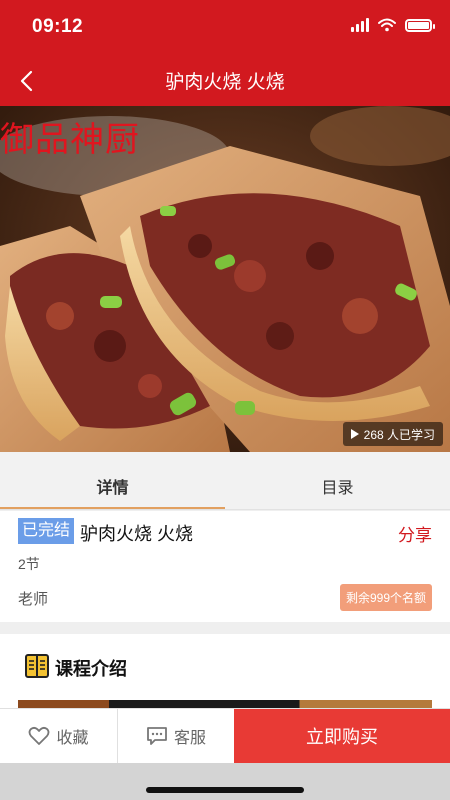  I want to click on home-indicator-area, so click(225, 781).